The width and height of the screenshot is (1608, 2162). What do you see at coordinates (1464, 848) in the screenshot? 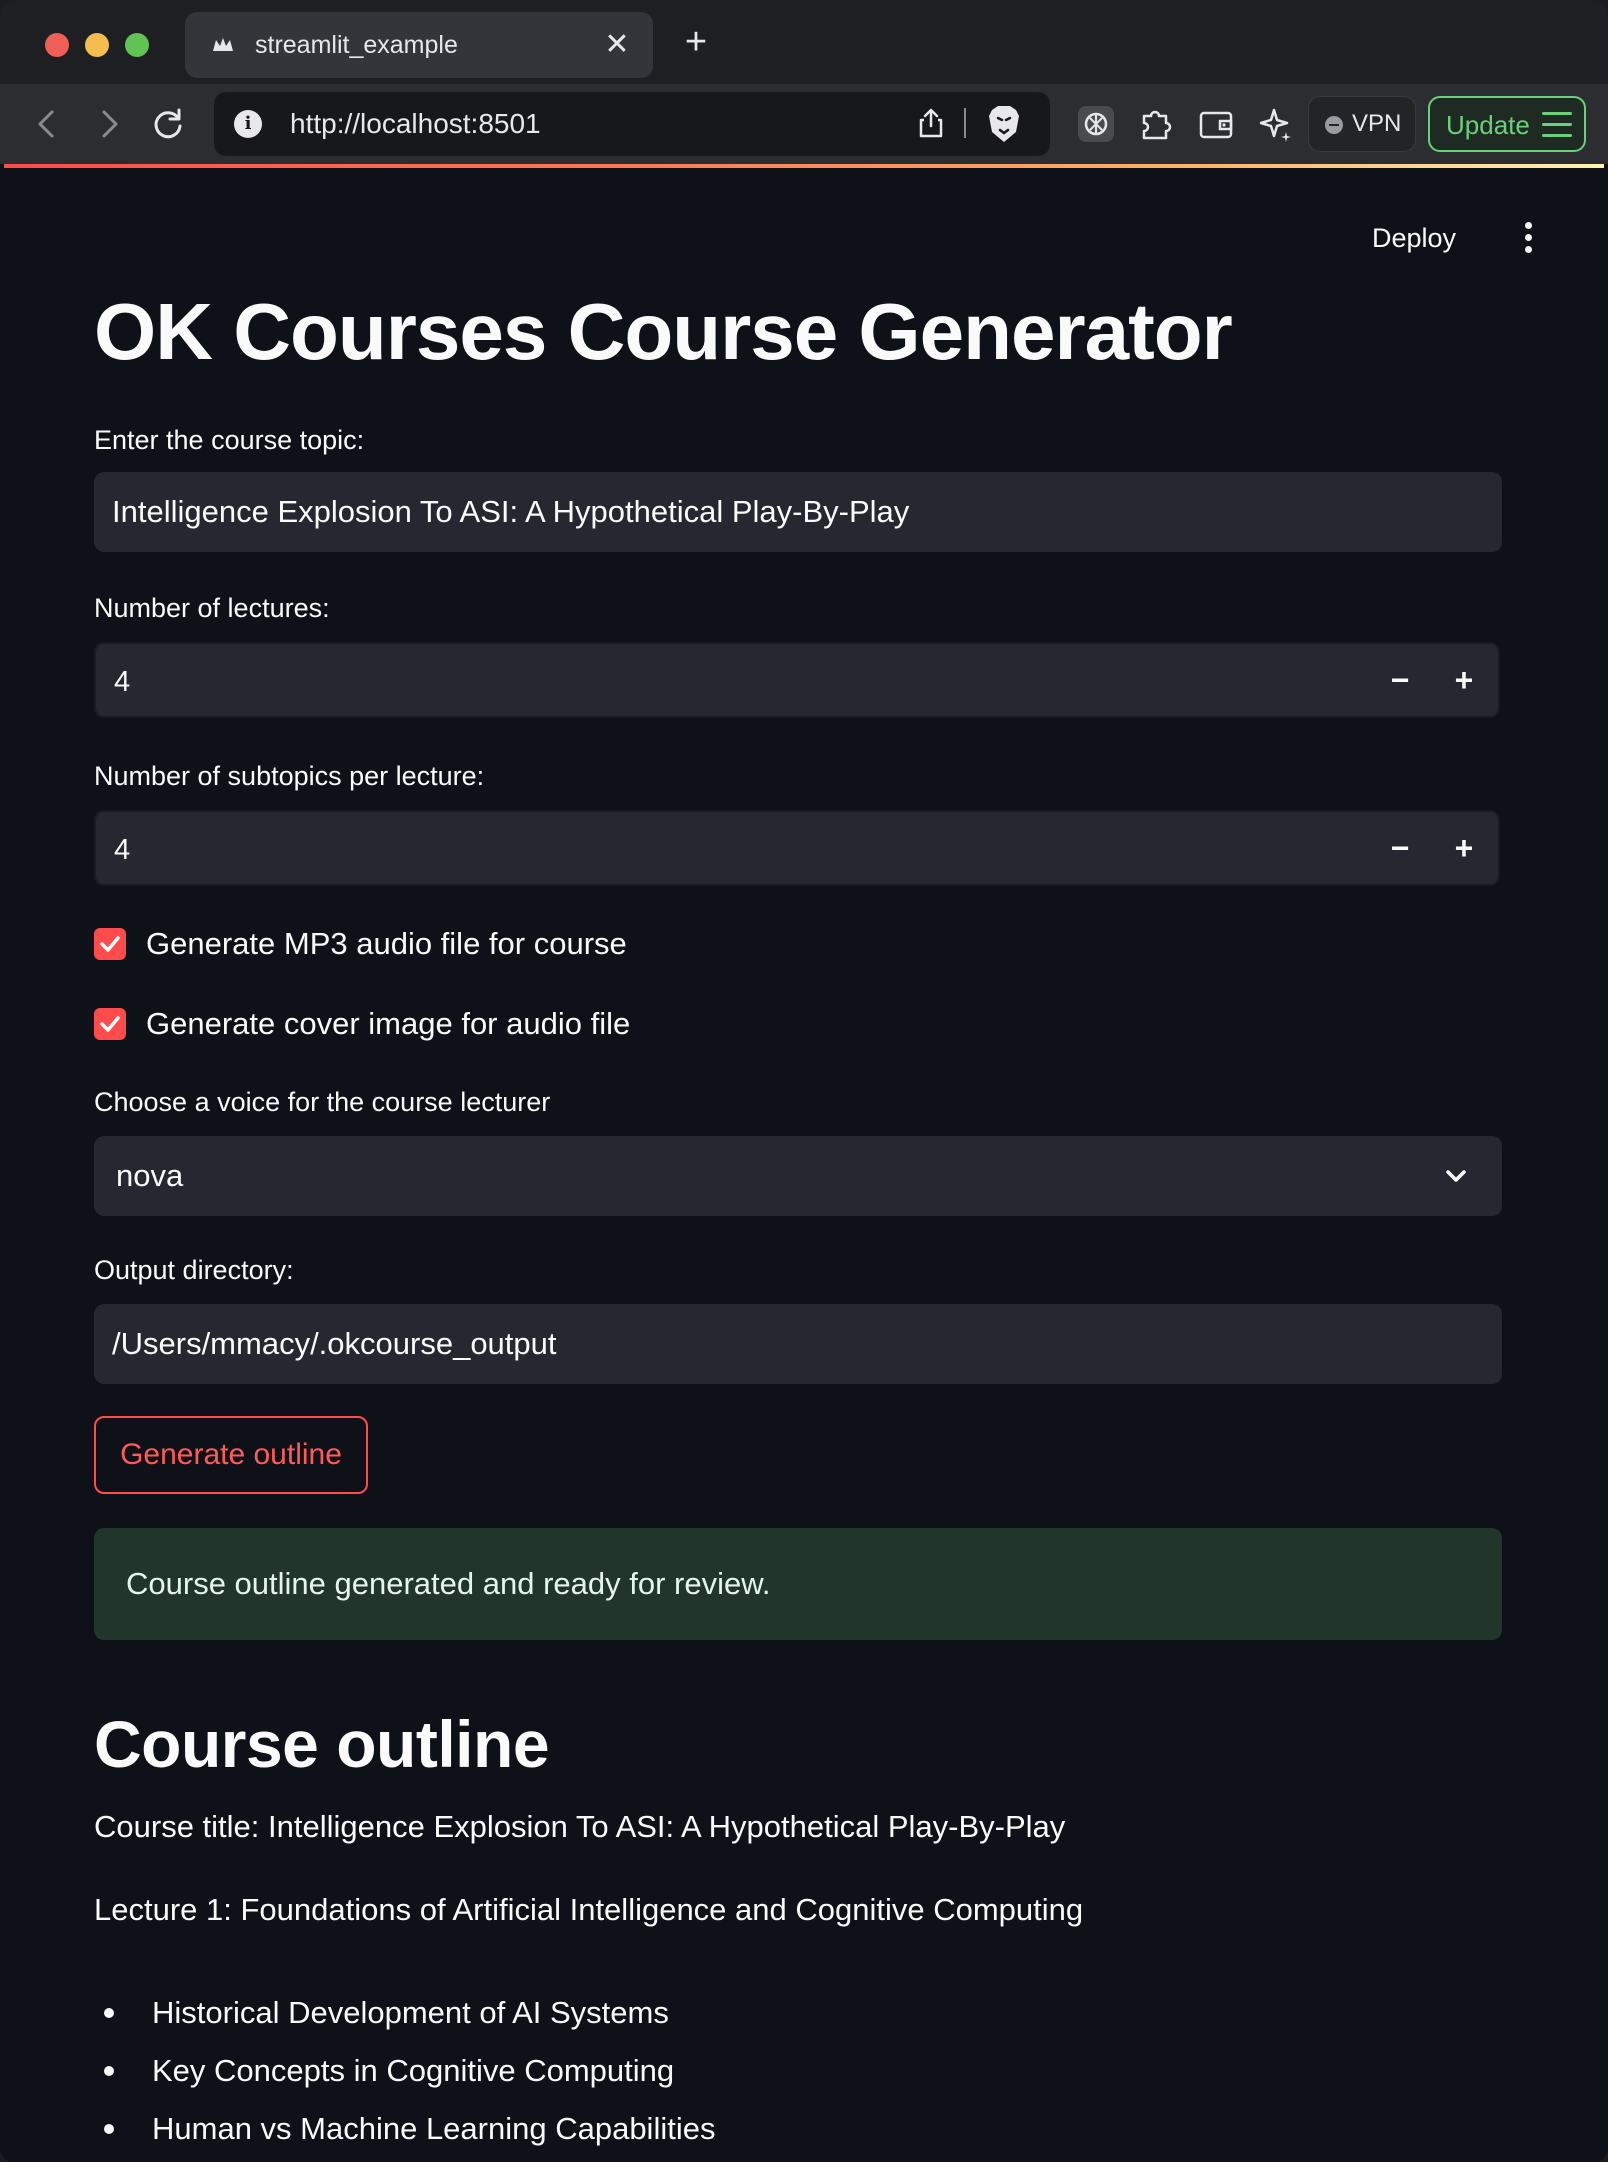
I see `subtopics-increment-button: +` at bounding box center [1464, 848].